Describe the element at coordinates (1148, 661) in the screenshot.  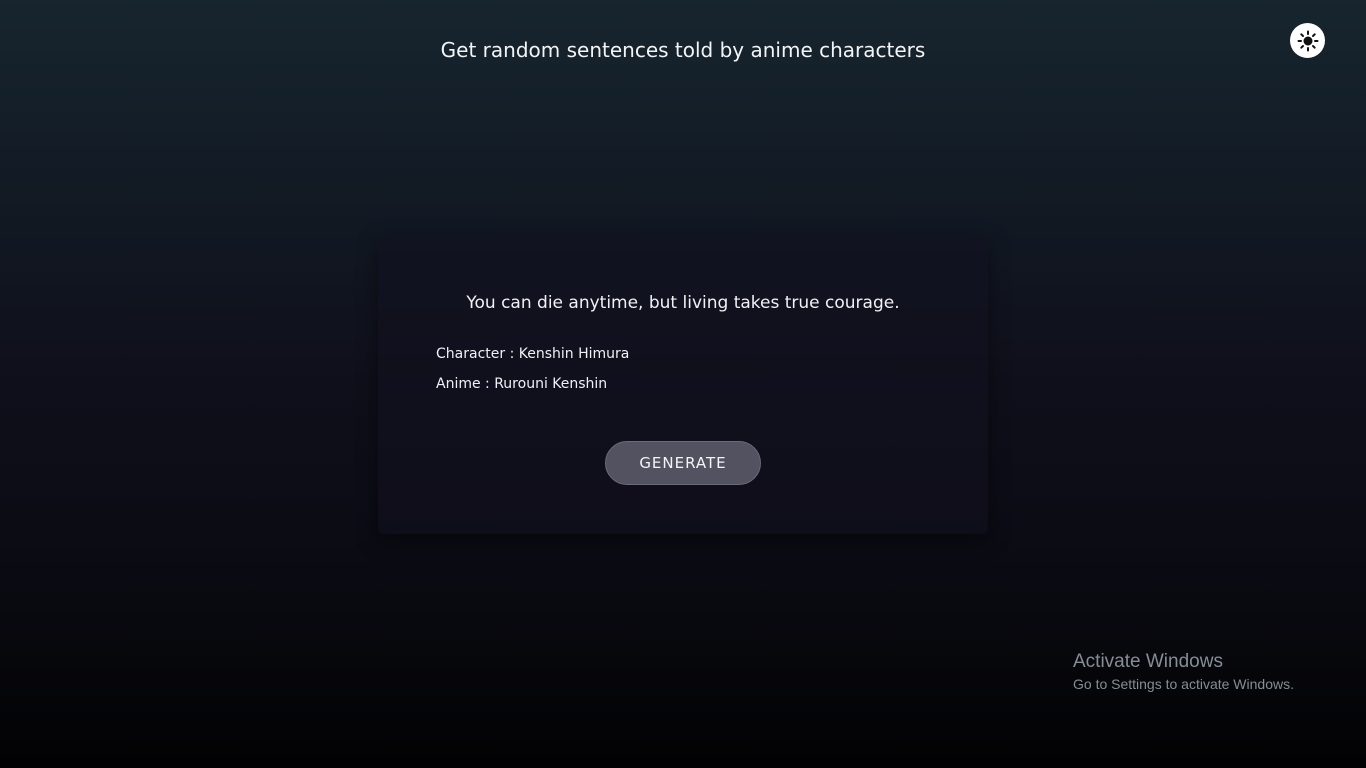
I see `watermark-title: Activate Windows` at that location.